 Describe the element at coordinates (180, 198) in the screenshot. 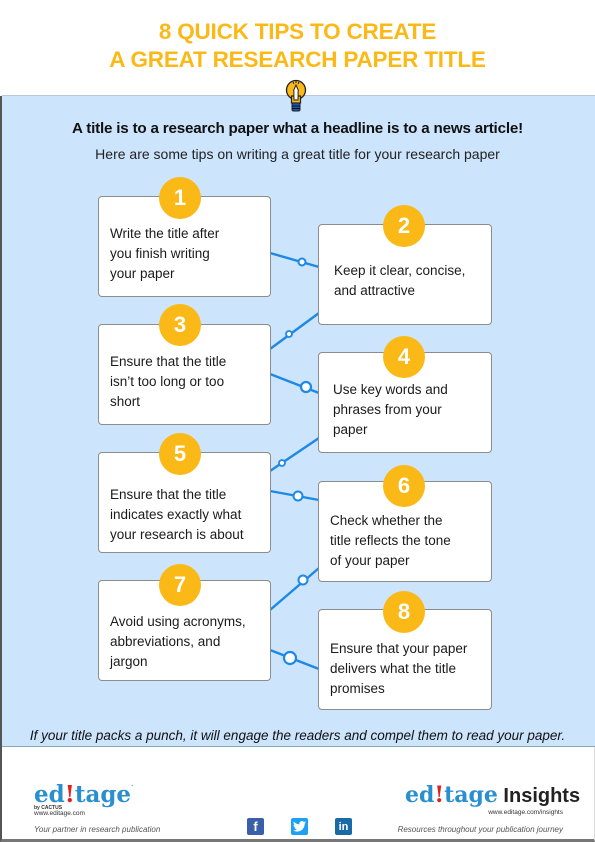

I see `tip-number-badge-1: 1` at that location.